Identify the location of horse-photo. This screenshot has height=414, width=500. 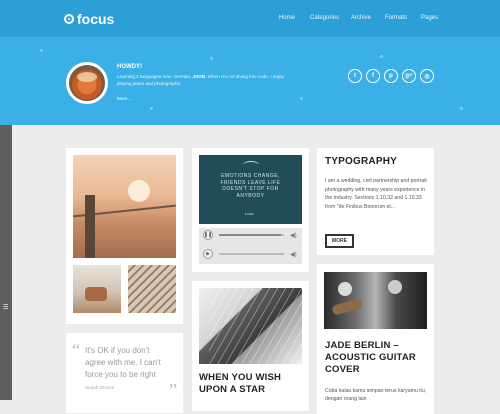
(97, 289).